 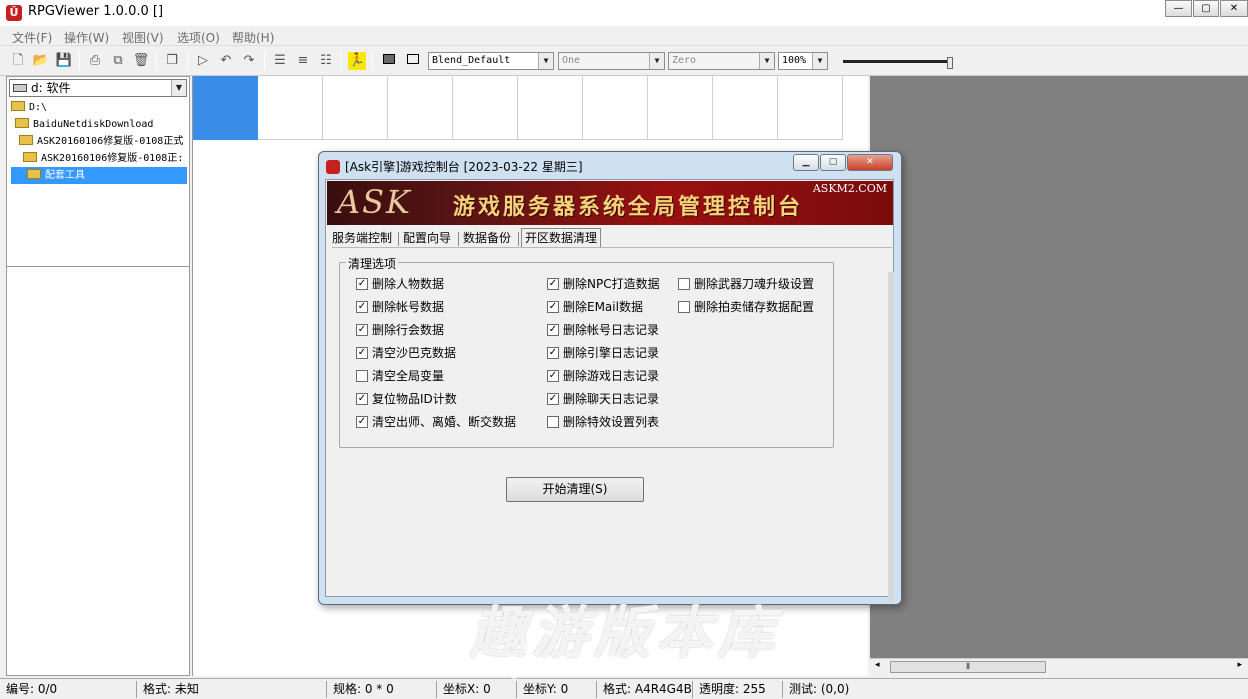 I want to click on dir-item: ASK20160106修复版-0108正式, so click(x=103, y=141).